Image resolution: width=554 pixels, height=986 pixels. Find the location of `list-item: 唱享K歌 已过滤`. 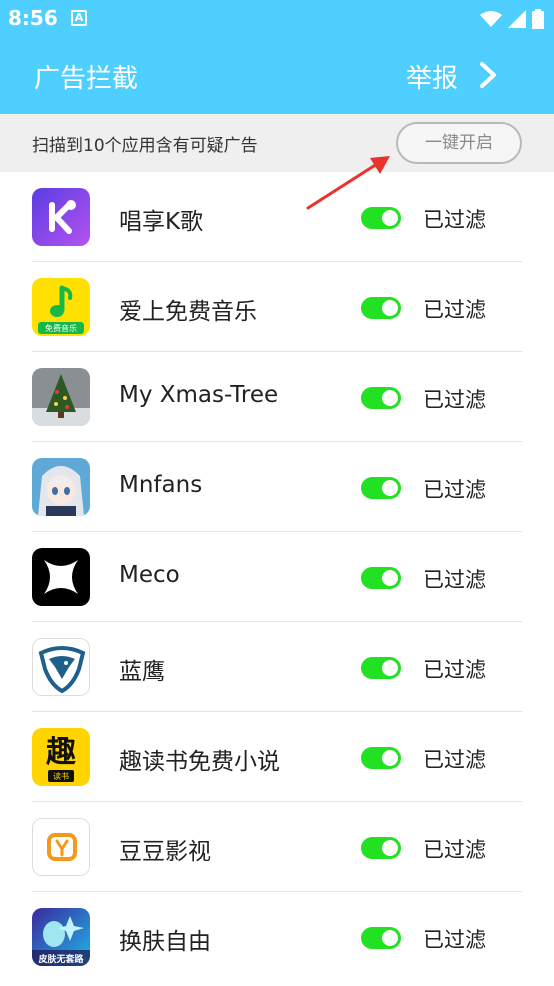

list-item: 唱享K歌 已过滤 is located at coordinates (277, 217).